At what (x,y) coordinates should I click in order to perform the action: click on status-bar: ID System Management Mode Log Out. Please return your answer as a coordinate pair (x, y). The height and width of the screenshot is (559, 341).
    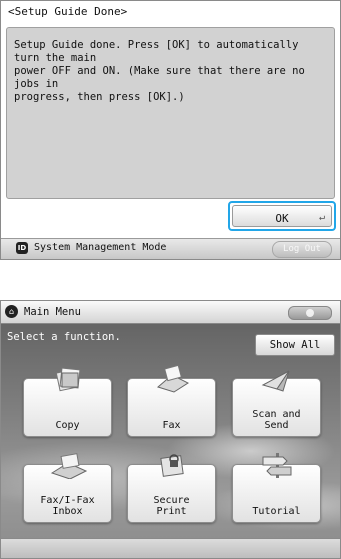
    Looking at the image, I should click on (170, 248).